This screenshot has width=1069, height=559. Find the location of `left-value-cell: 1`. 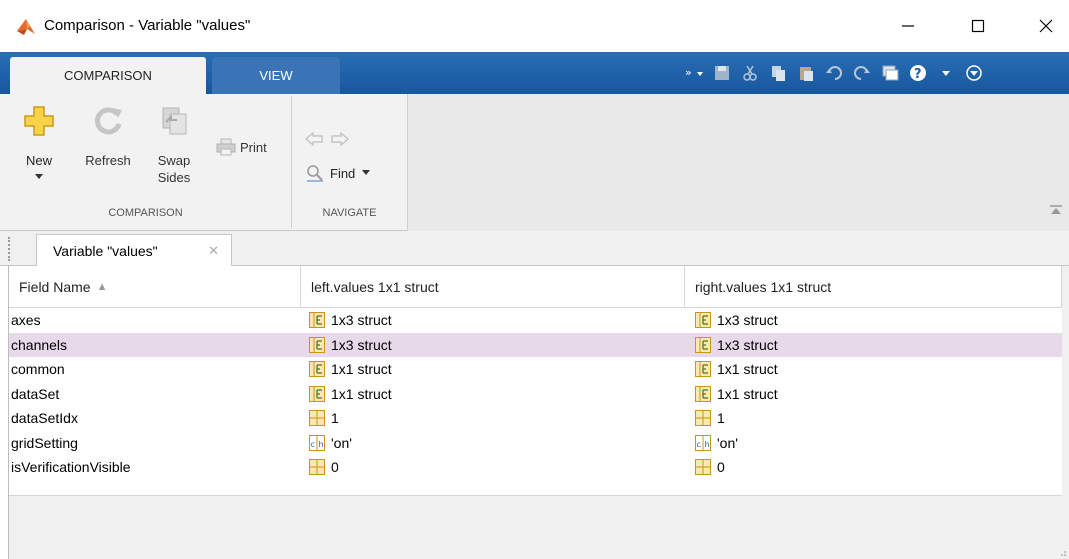

left-value-cell: 1 is located at coordinates (497, 418).